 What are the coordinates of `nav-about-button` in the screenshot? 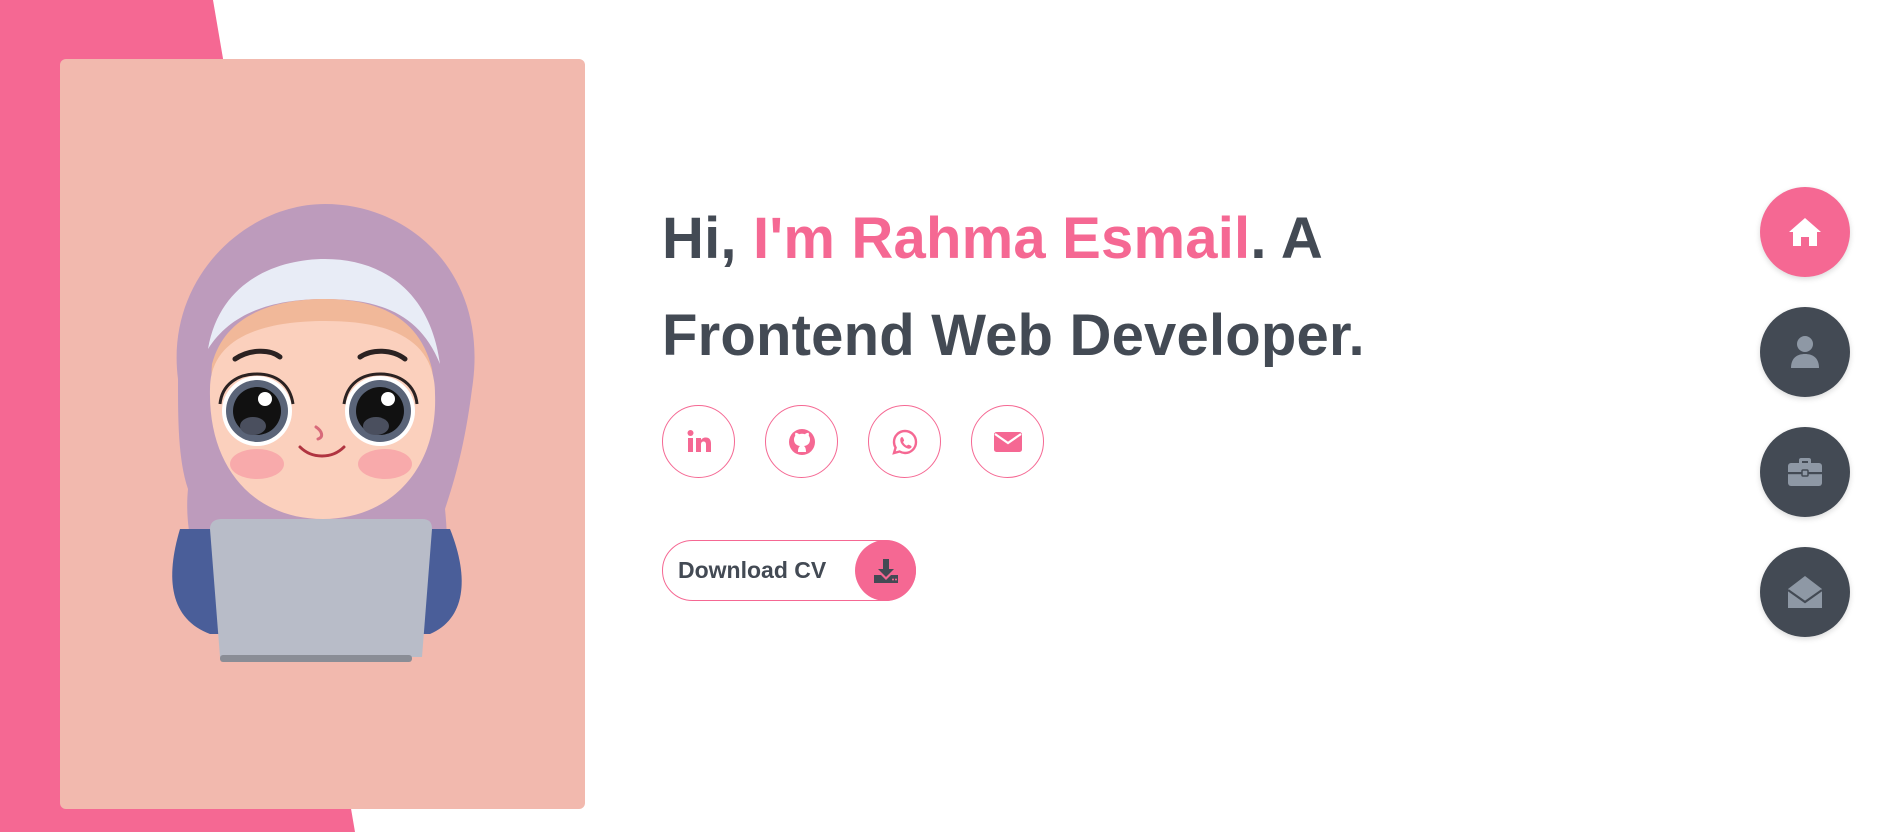 It's located at (1805, 352).